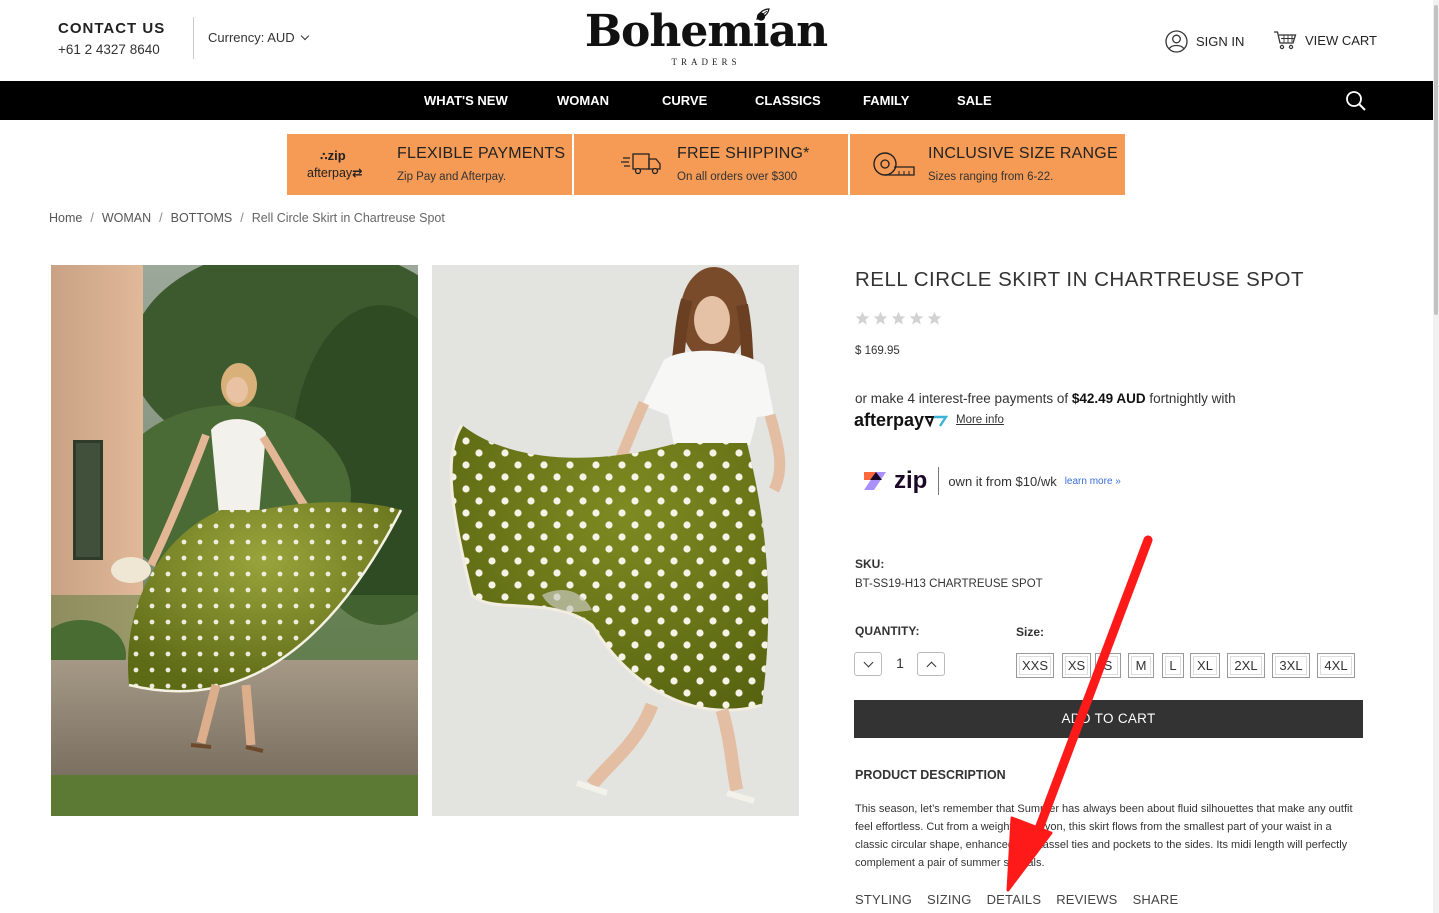 Image resolution: width=1439 pixels, height=913 pixels. Describe the element at coordinates (342, 165) in the screenshot. I see `zip-afterpay-logo: ∴zip afterpay⇄` at that location.